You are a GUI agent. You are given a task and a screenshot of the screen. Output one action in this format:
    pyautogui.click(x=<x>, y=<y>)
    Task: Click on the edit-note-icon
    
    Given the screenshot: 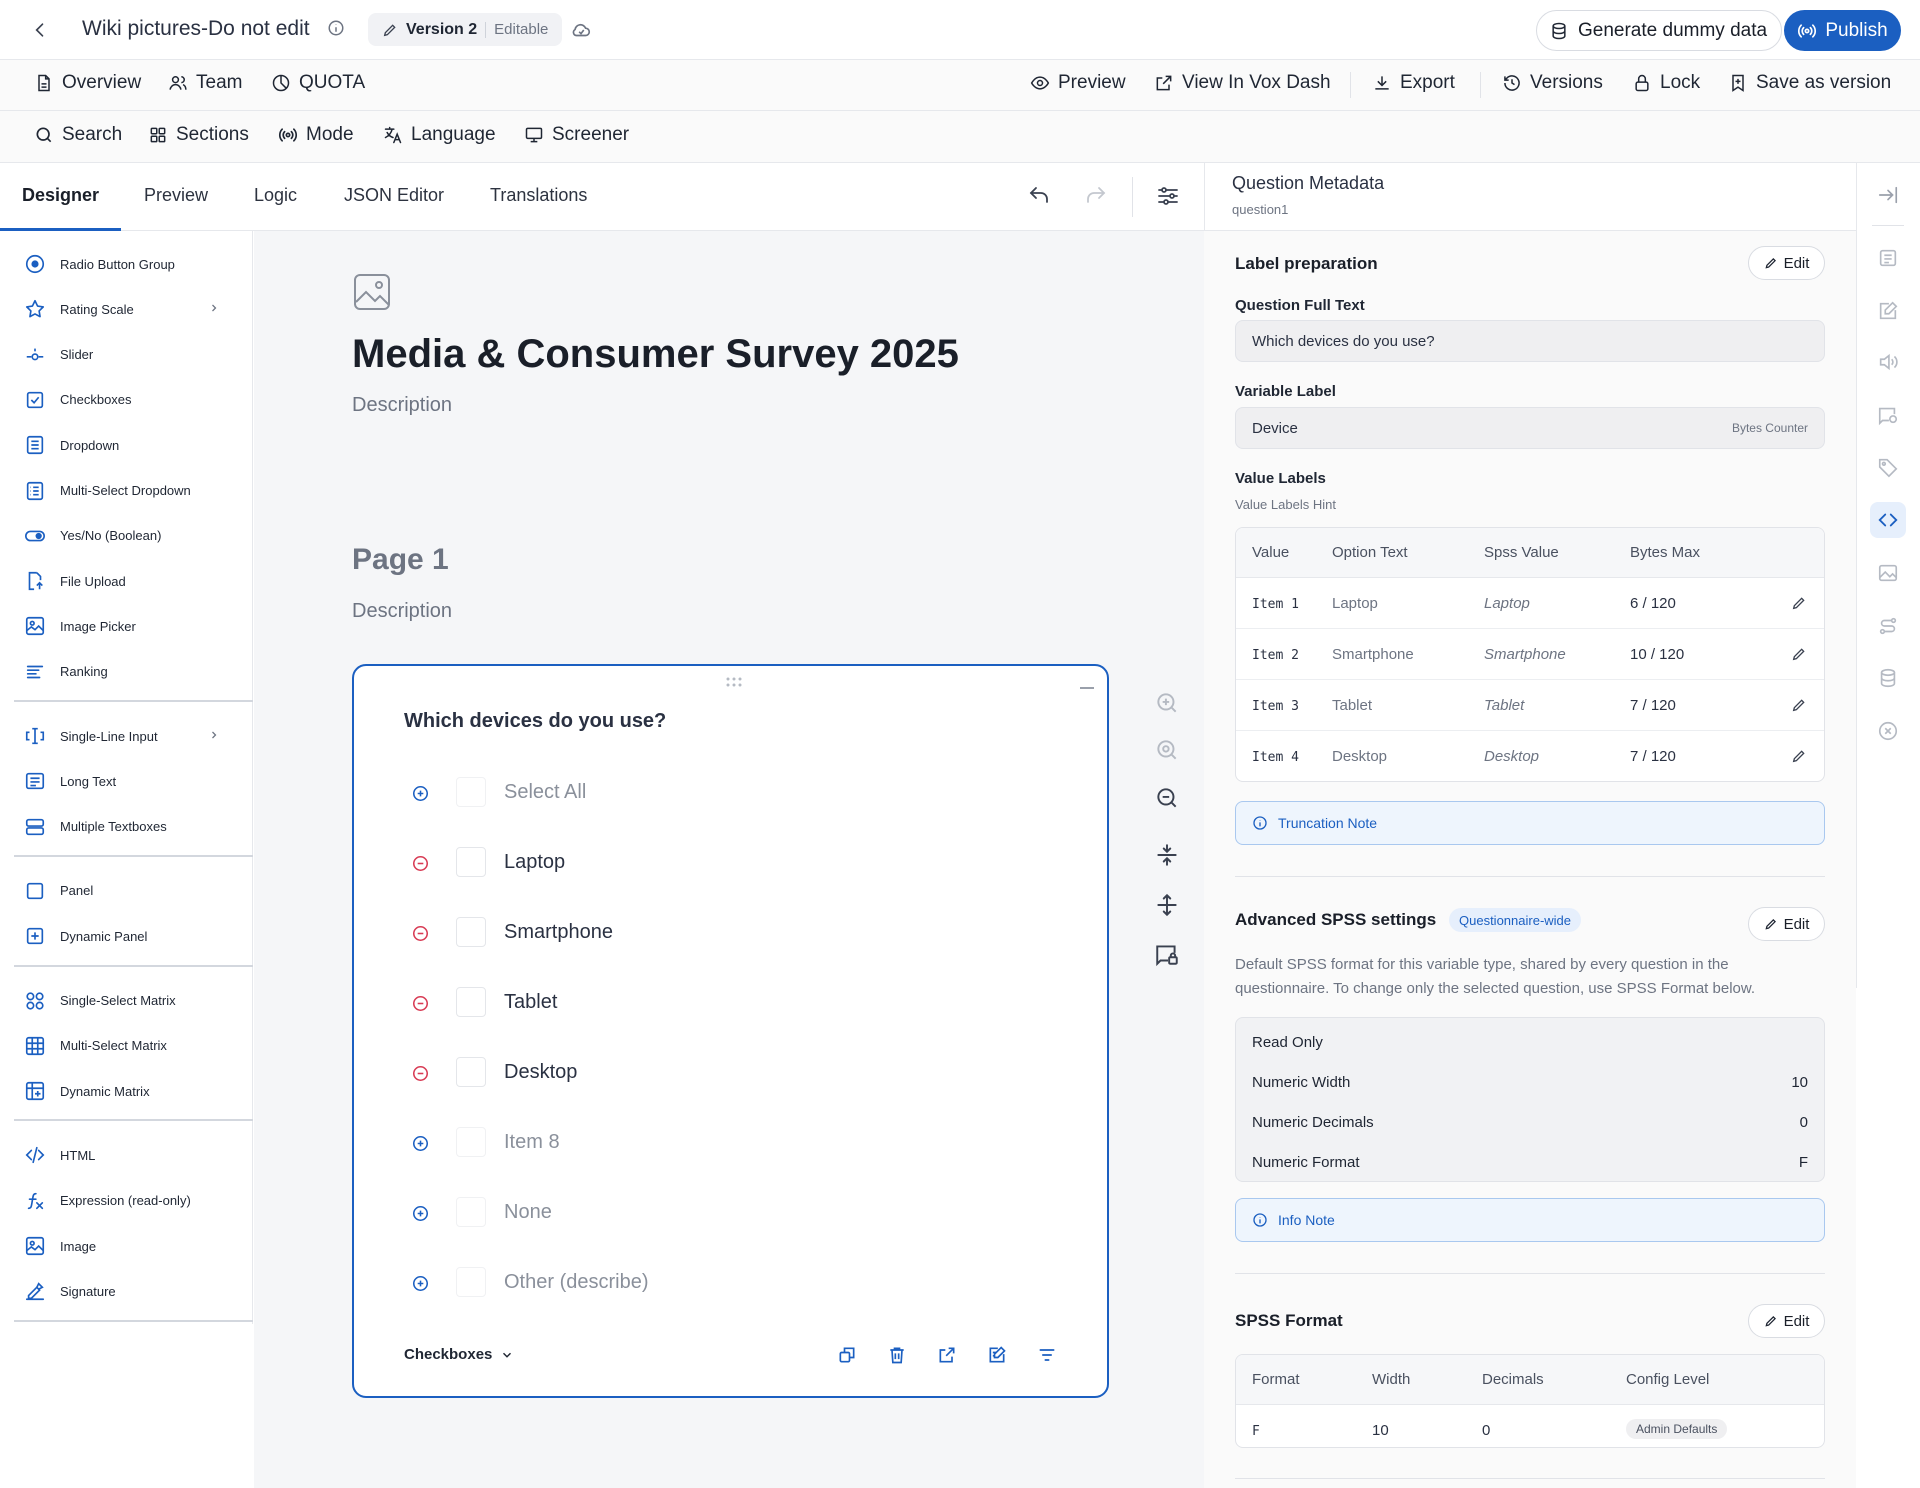 What is the action you would take?
    pyautogui.click(x=997, y=1355)
    